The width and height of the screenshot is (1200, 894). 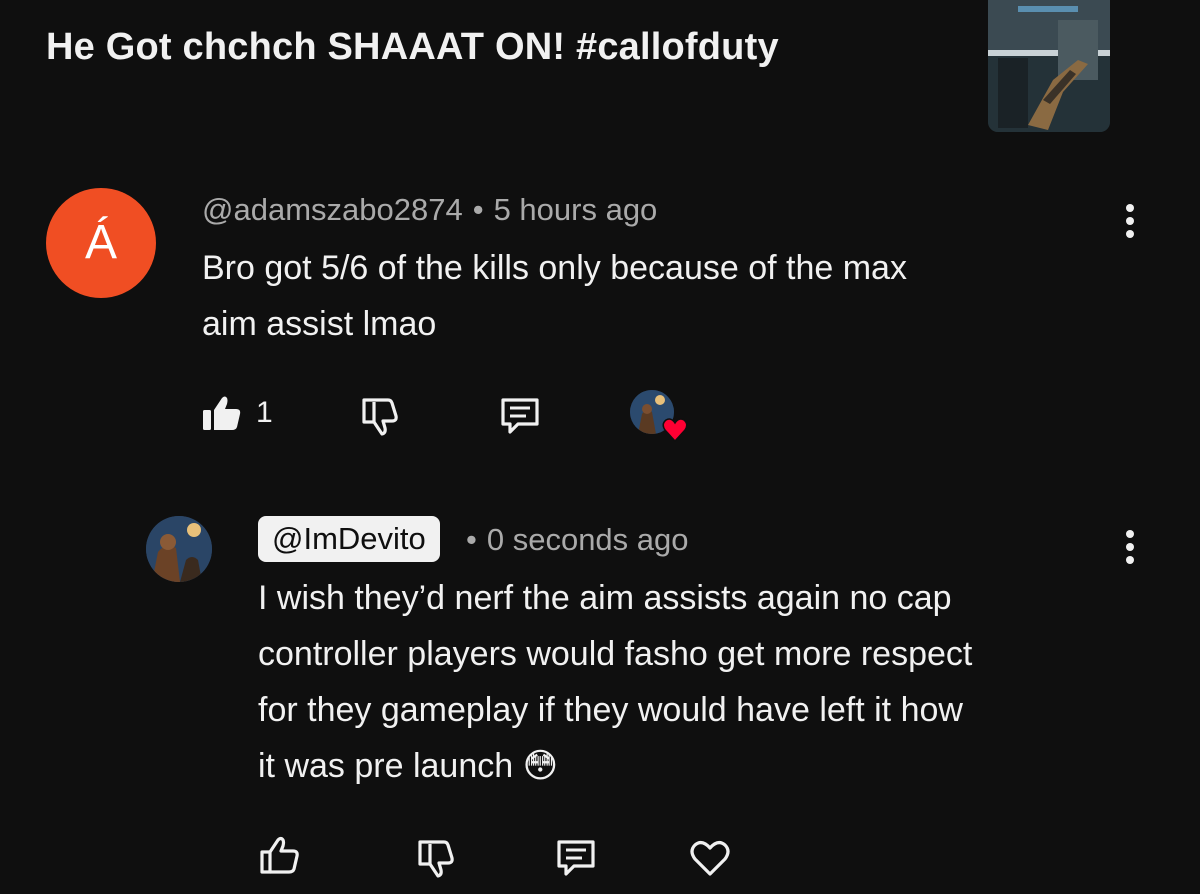 What do you see at coordinates (280, 856) in the screenshot?
I see `thumbs-up-icon` at bounding box center [280, 856].